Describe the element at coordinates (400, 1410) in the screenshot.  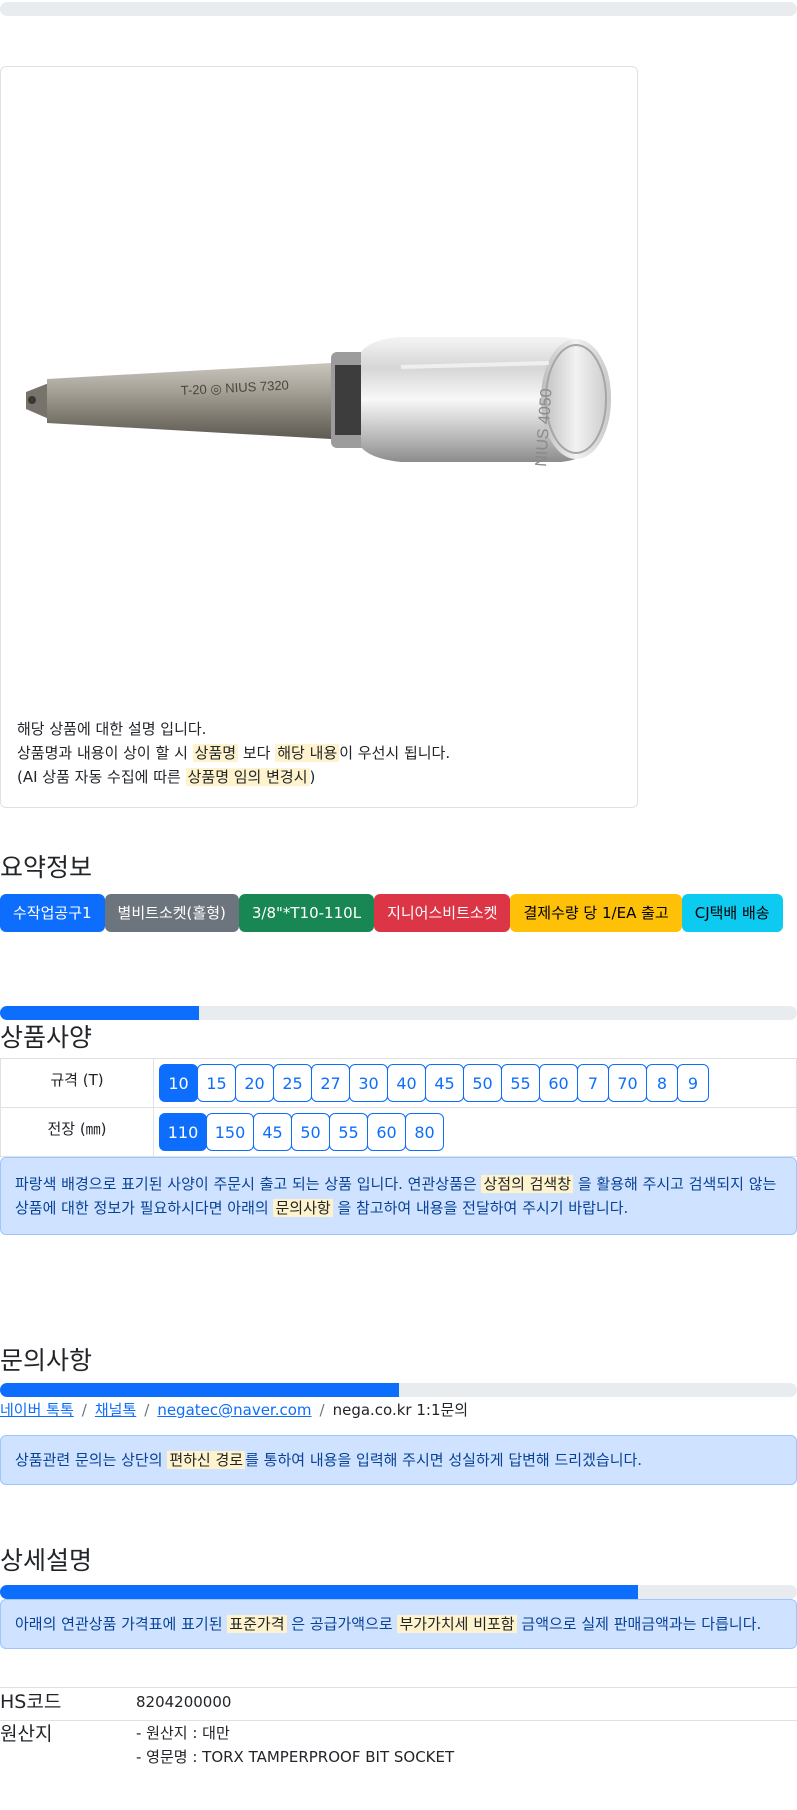
I see `site-inquiry-text: nega.co.kr 1:1문의` at that location.